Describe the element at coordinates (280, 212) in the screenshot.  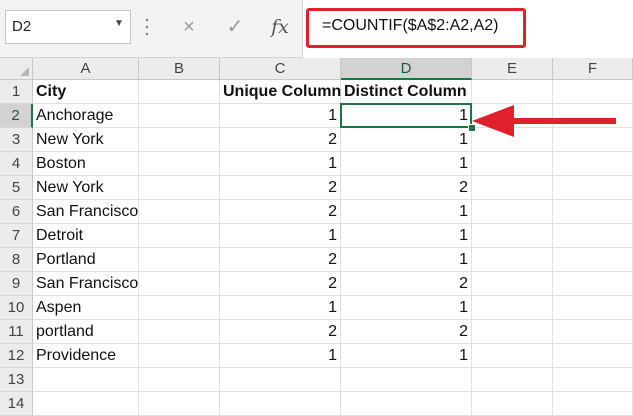
I see `cell-c6: 2` at that location.